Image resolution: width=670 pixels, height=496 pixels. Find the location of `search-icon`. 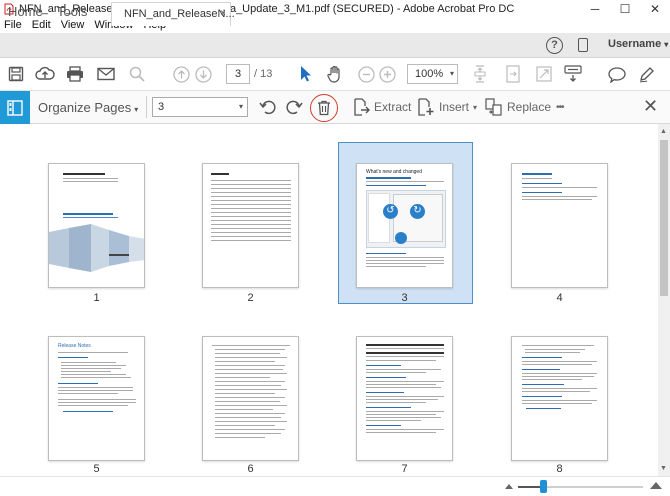

search-icon is located at coordinates (137, 74).